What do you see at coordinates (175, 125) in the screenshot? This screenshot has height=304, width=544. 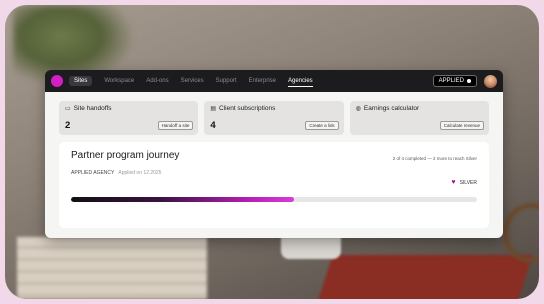 I see `handoff-site-button: Handoff a site` at bounding box center [175, 125].